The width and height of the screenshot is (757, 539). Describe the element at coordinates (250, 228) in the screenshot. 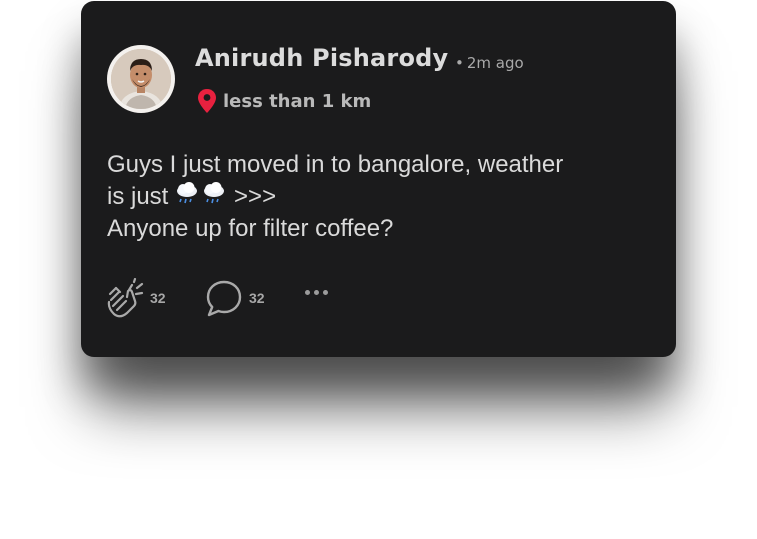

I see `post-text-line-3: Anyone up for filter coffee?` at that location.